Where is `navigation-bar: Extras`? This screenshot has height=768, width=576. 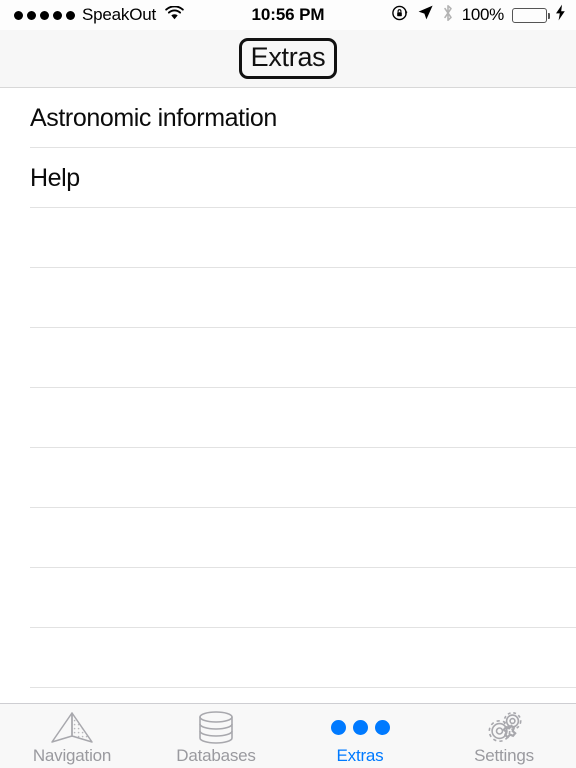 navigation-bar: Extras is located at coordinates (288, 59).